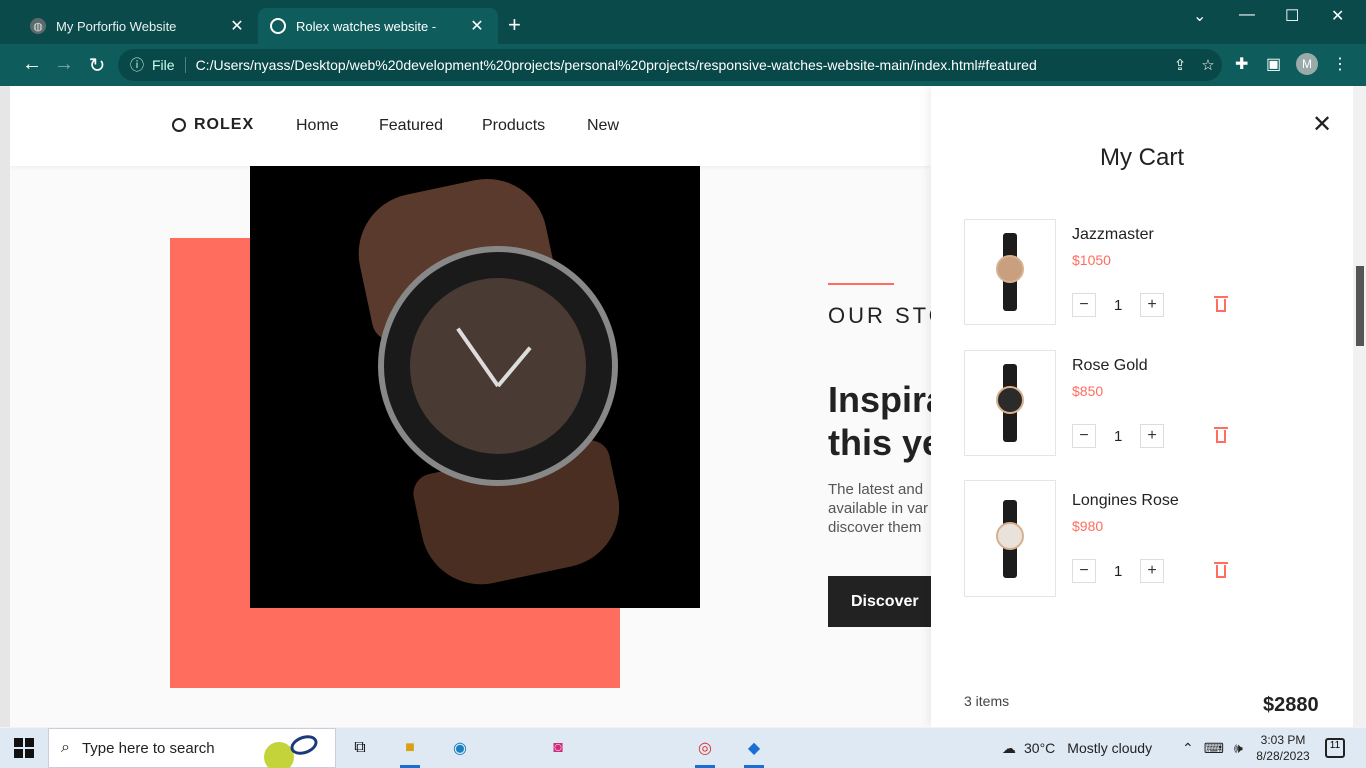 The height and width of the screenshot is (768, 1366). I want to click on globe-icon: ◍, so click(38, 26).